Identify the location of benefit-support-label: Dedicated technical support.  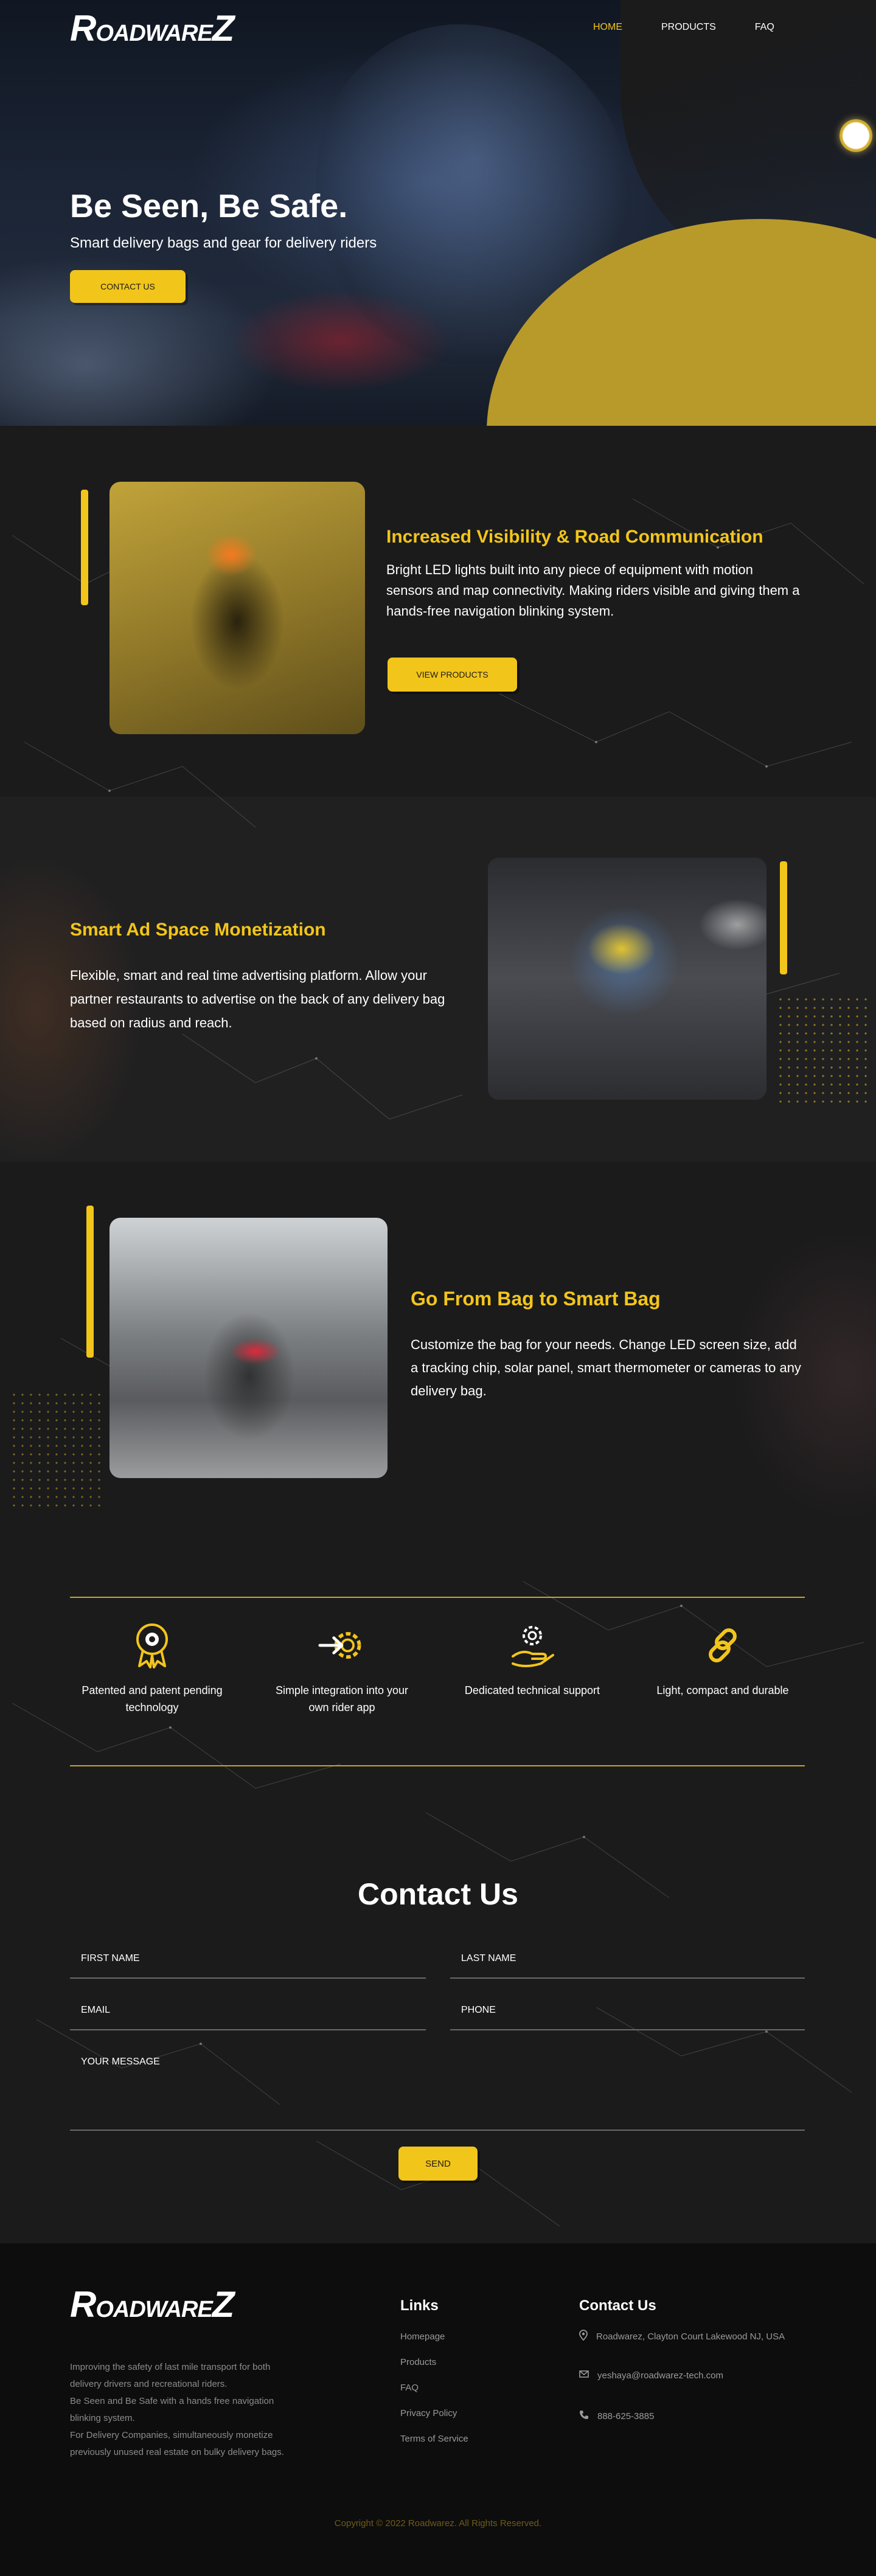
(532, 1690).